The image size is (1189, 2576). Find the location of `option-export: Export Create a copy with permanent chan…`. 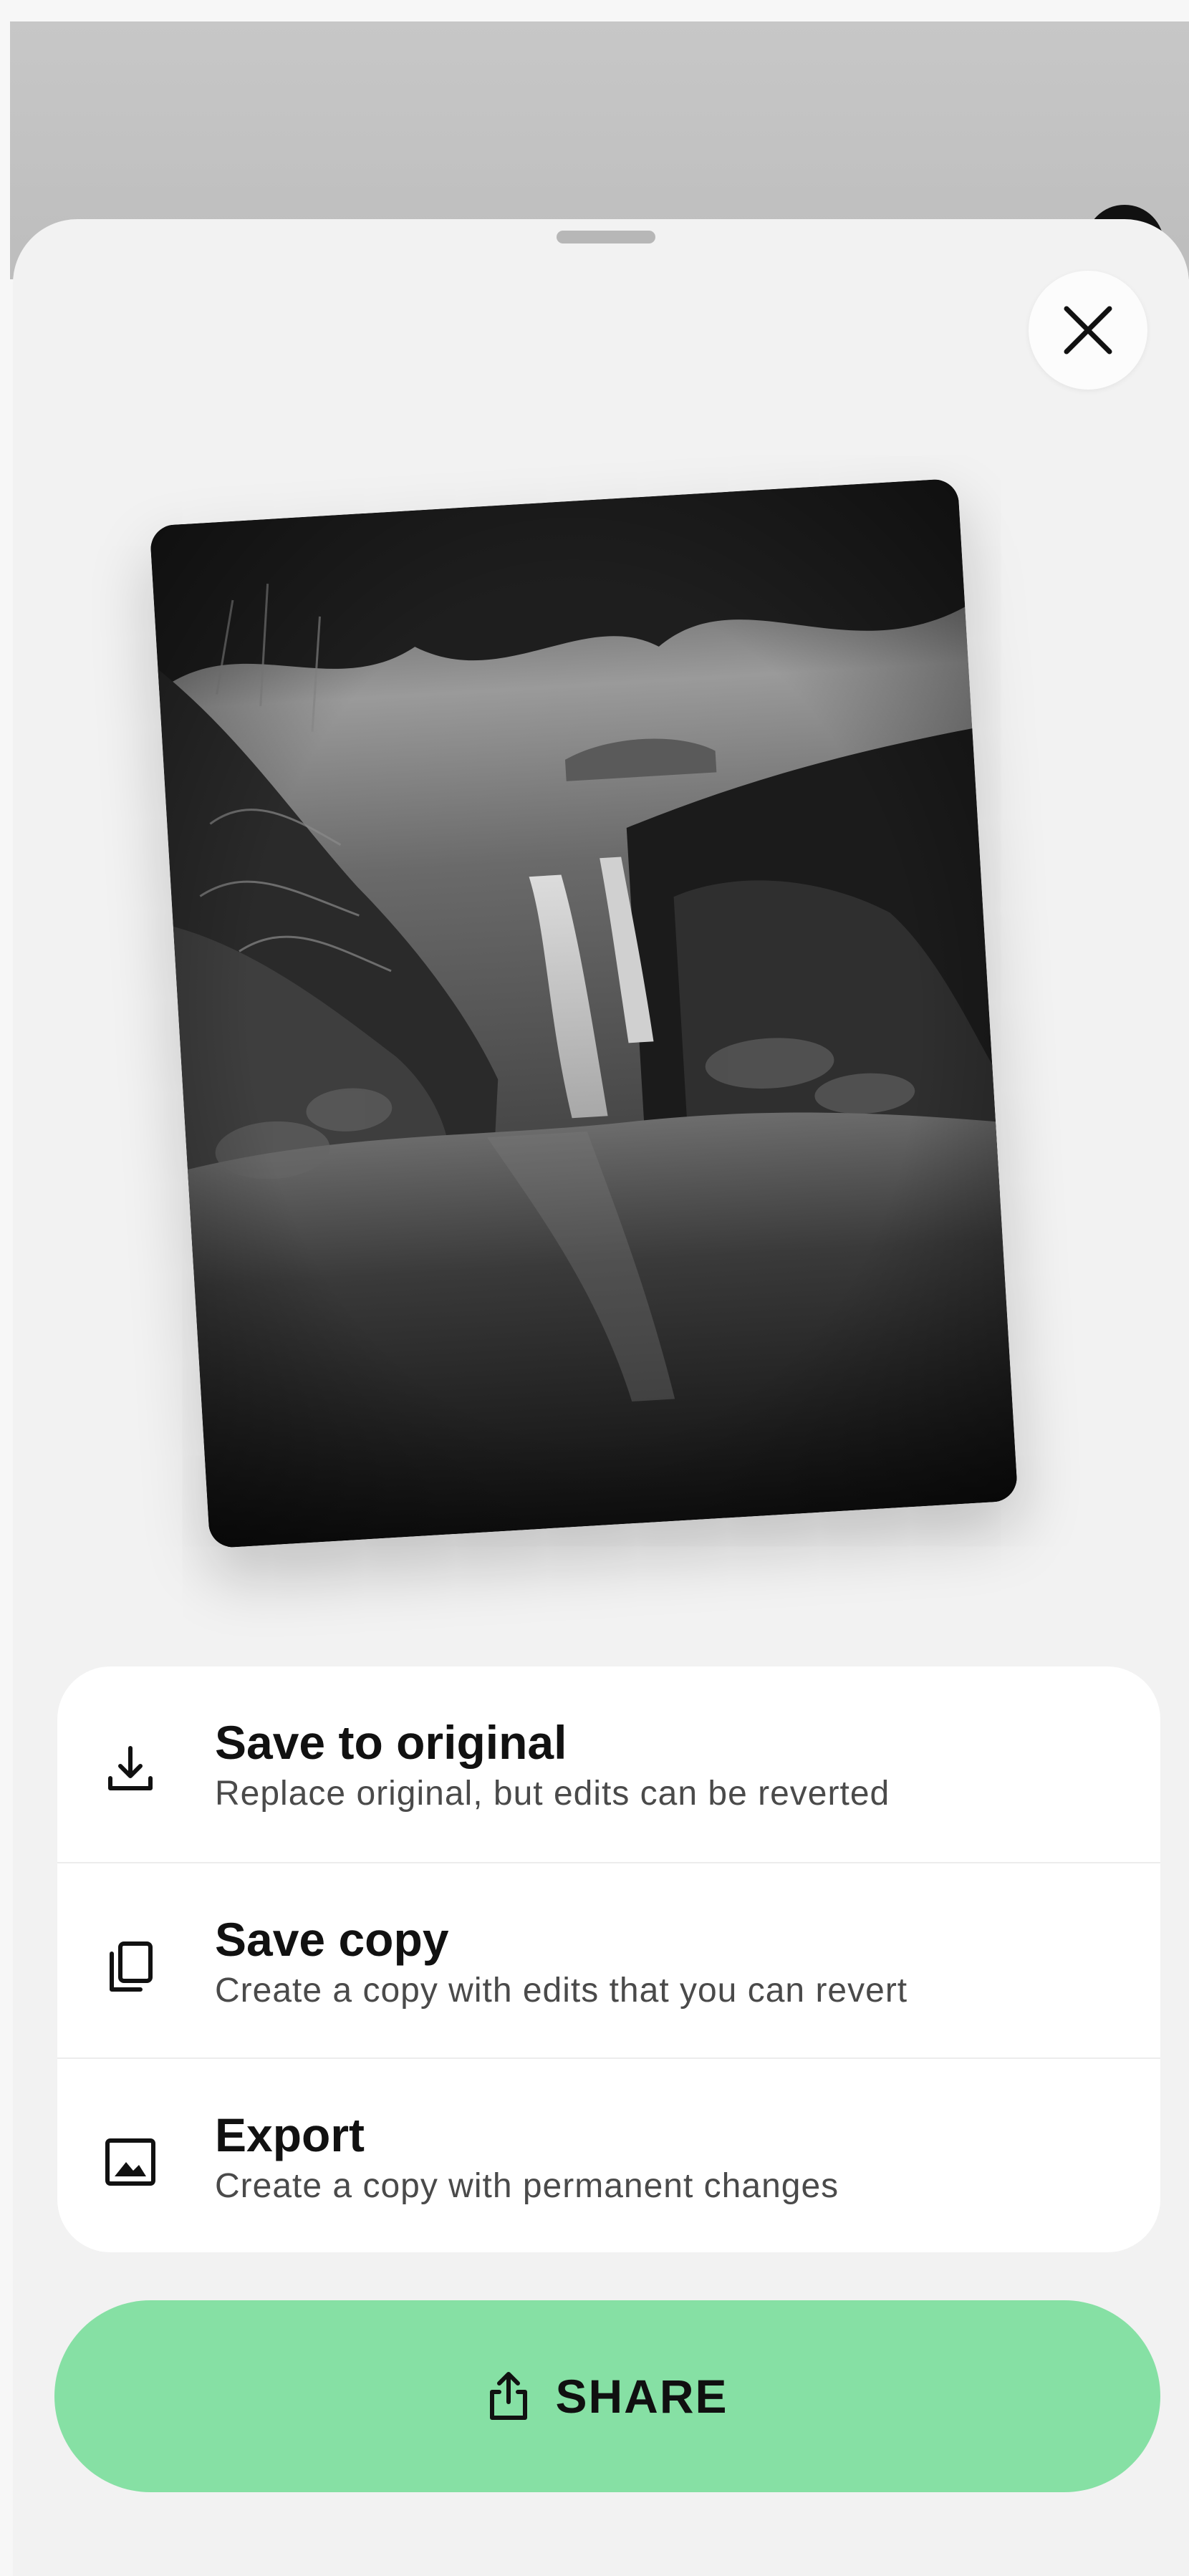

option-export: Export Create a copy with permanent chan… is located at coordinates (608, 2155).